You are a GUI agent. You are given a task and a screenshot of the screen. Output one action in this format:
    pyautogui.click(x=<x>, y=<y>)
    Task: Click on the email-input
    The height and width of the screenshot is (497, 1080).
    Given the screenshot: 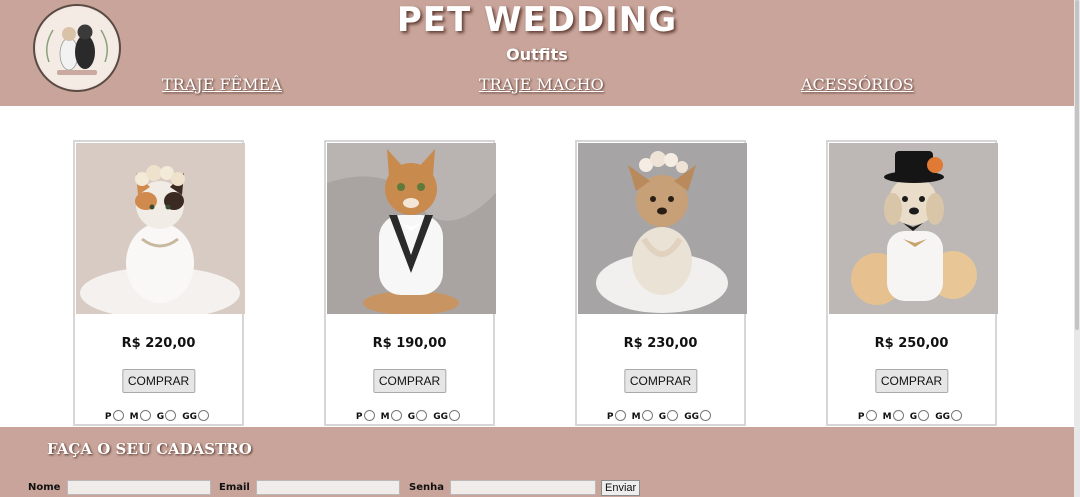 What is the action you would take?
    pyautogui.click(x=328, y=487)
    